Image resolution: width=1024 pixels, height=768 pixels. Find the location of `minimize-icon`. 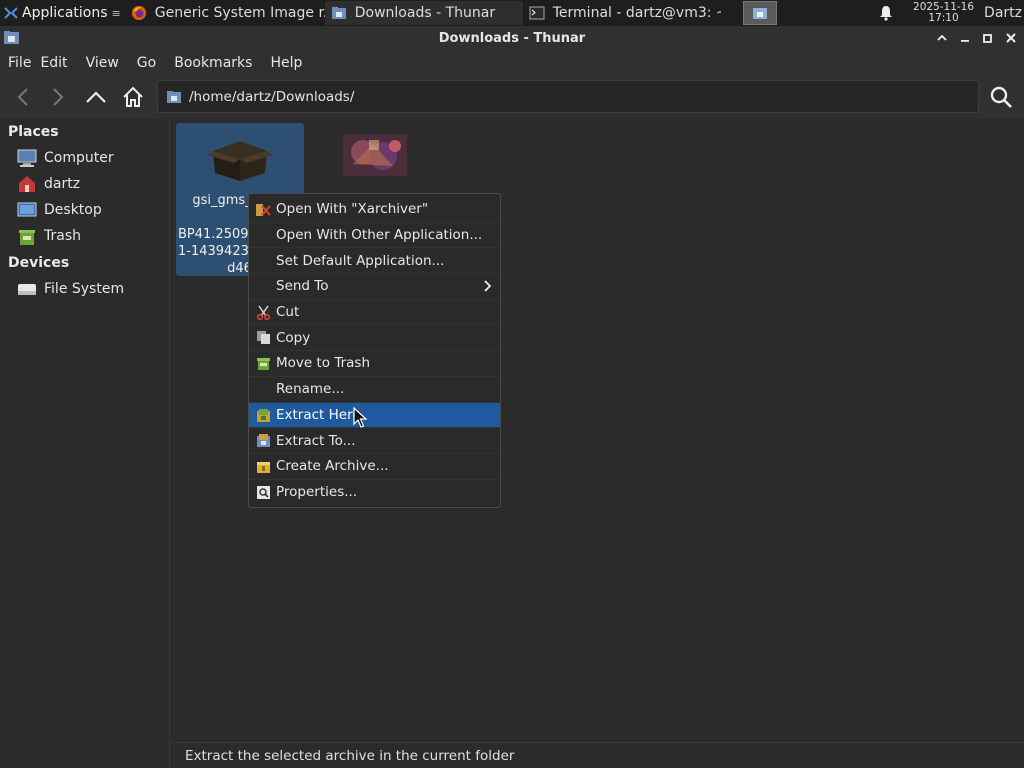

minimize-icon is located at coordinates (964, 41).